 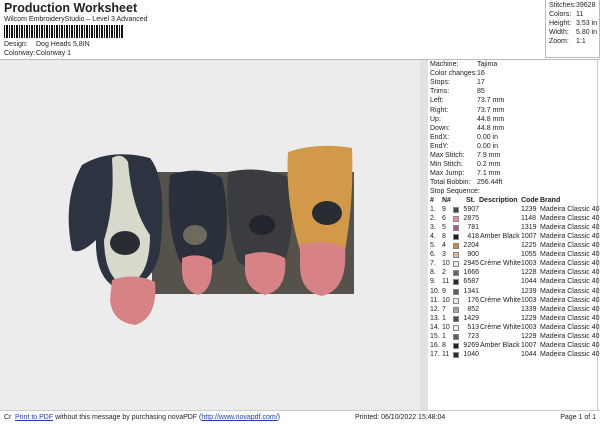 What do you see at coordinates (514, 310) in the screenshot?
I see `stop-row: 12. 7 852 1339 Madeira Classic 40` at bounding box center [514, 310].